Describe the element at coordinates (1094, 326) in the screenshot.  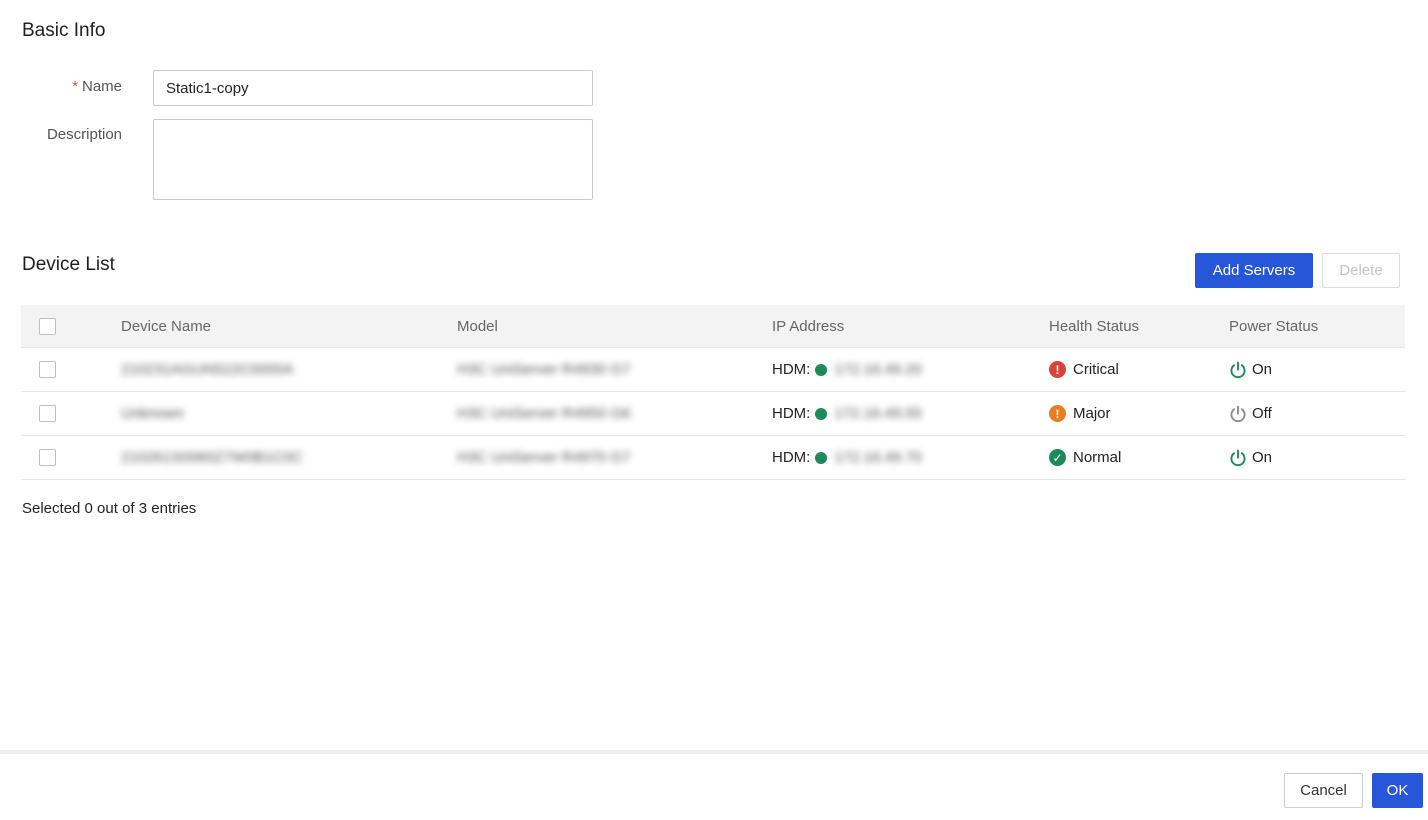
I see `column-header-health-status: Health Status` at that location.